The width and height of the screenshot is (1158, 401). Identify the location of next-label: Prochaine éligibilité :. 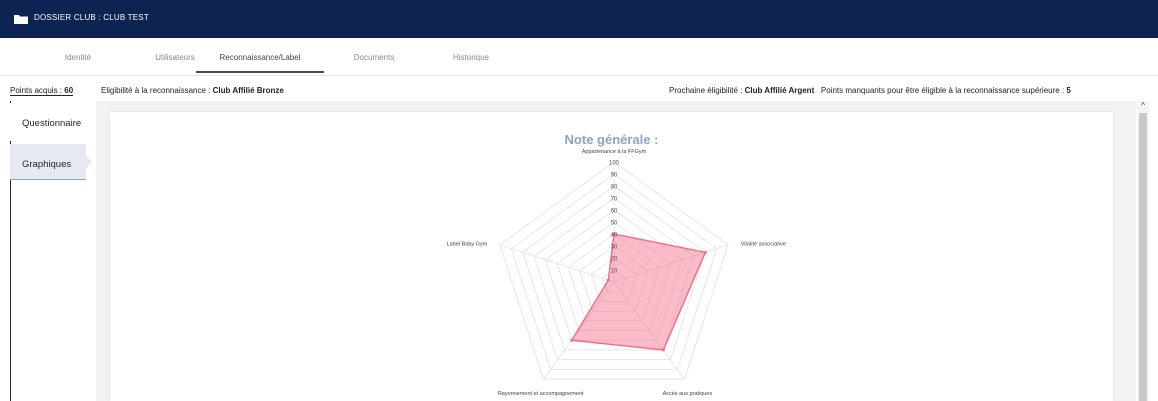
(707, 90).